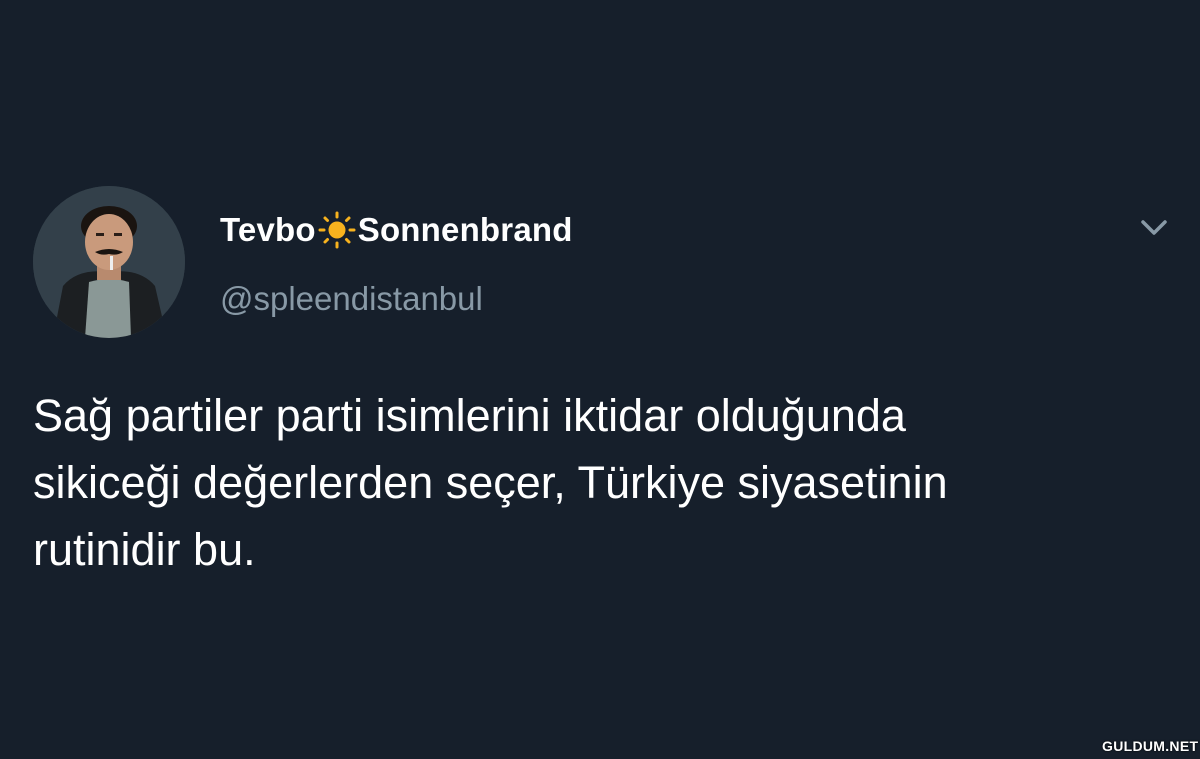 This screenshot has height=759, width=1200. Describe the element at coordinates (268, 229) in the screenshot. I see `display-name-part1: Tevbo` at that location.